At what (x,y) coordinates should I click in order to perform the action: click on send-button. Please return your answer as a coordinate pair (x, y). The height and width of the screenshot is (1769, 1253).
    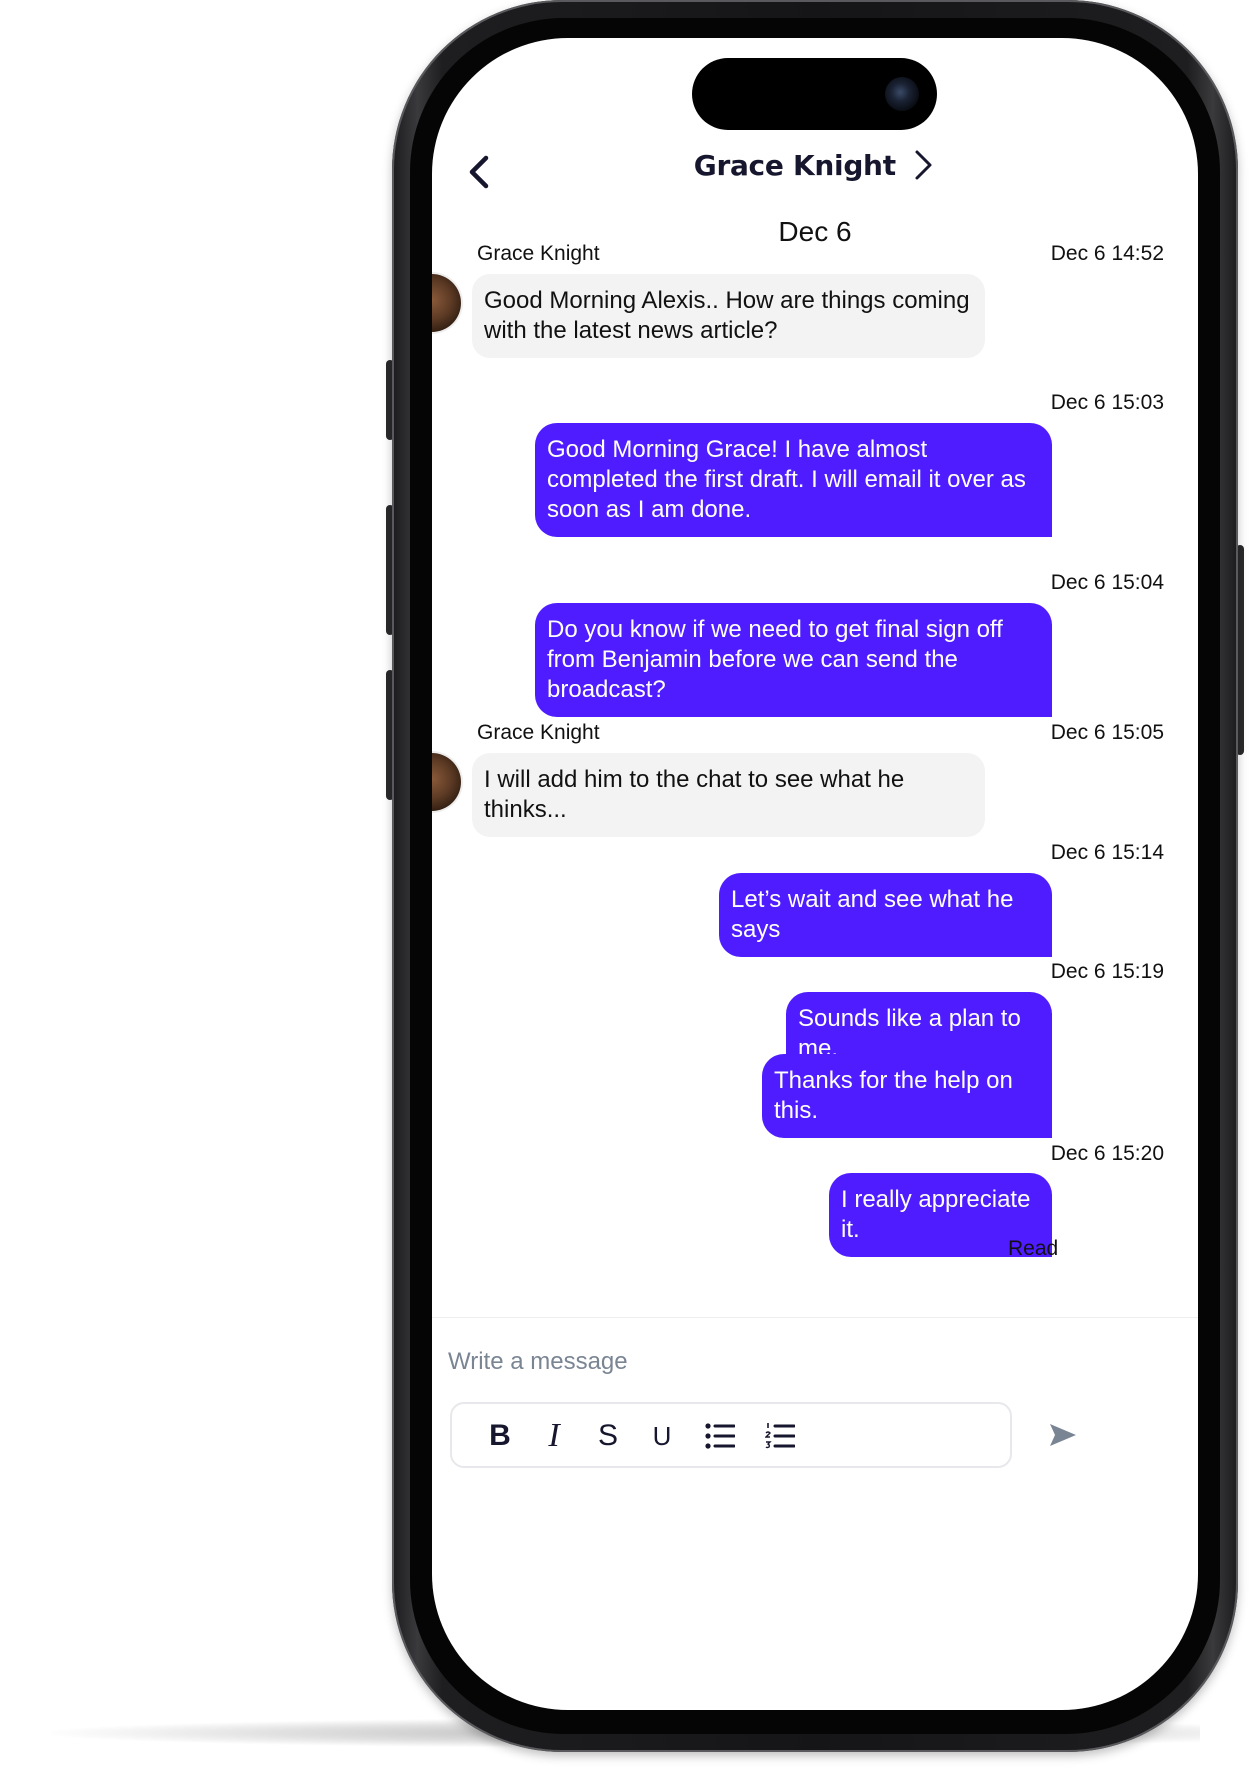
    Looking at the image, I should click on (1063, 1435).